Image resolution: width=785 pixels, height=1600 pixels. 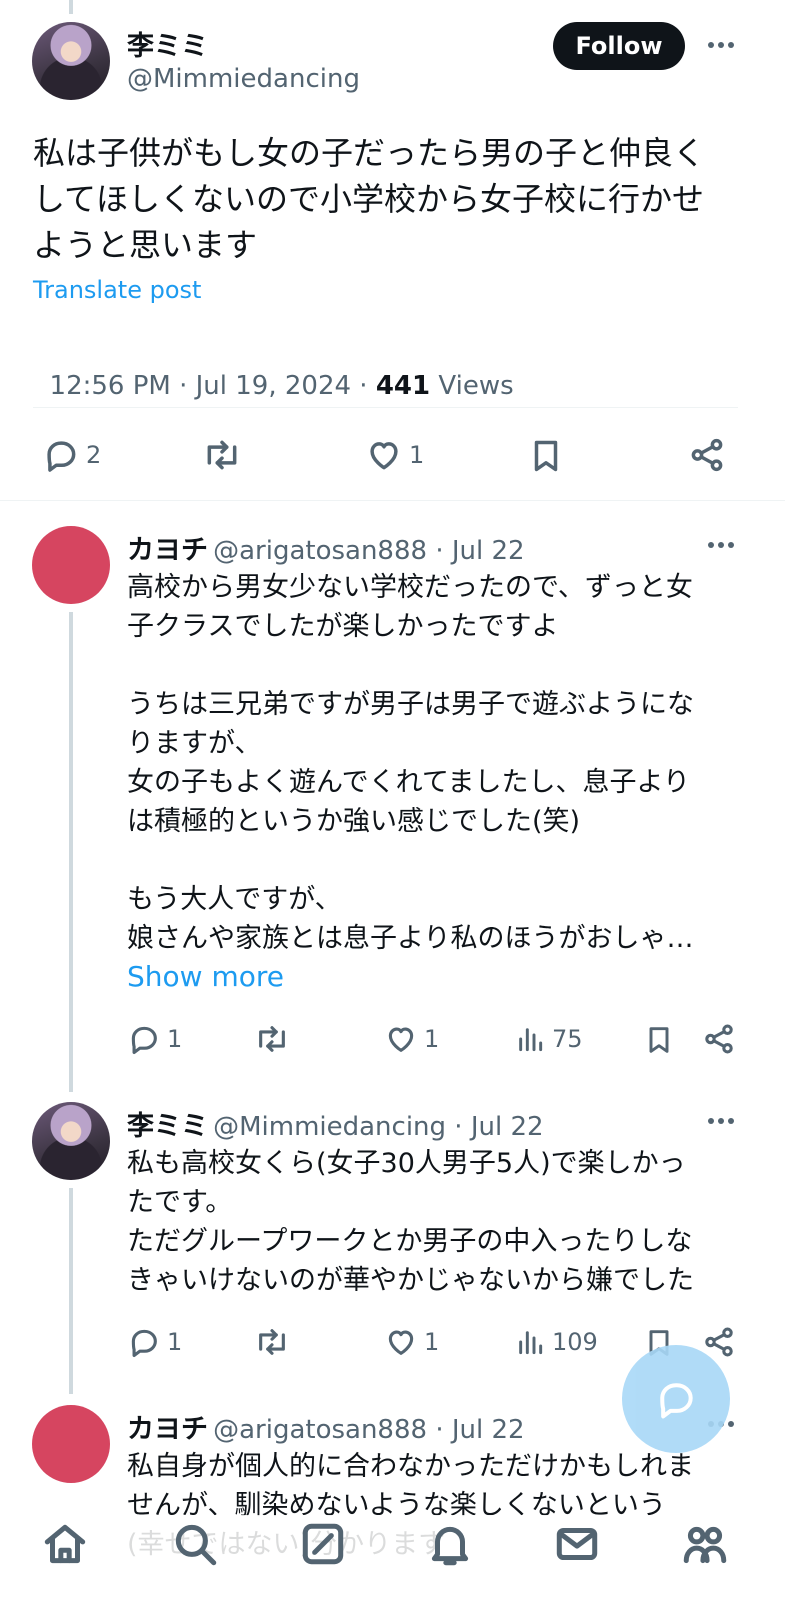 I want to click on views-label: Views, so click(x=472, y=386).